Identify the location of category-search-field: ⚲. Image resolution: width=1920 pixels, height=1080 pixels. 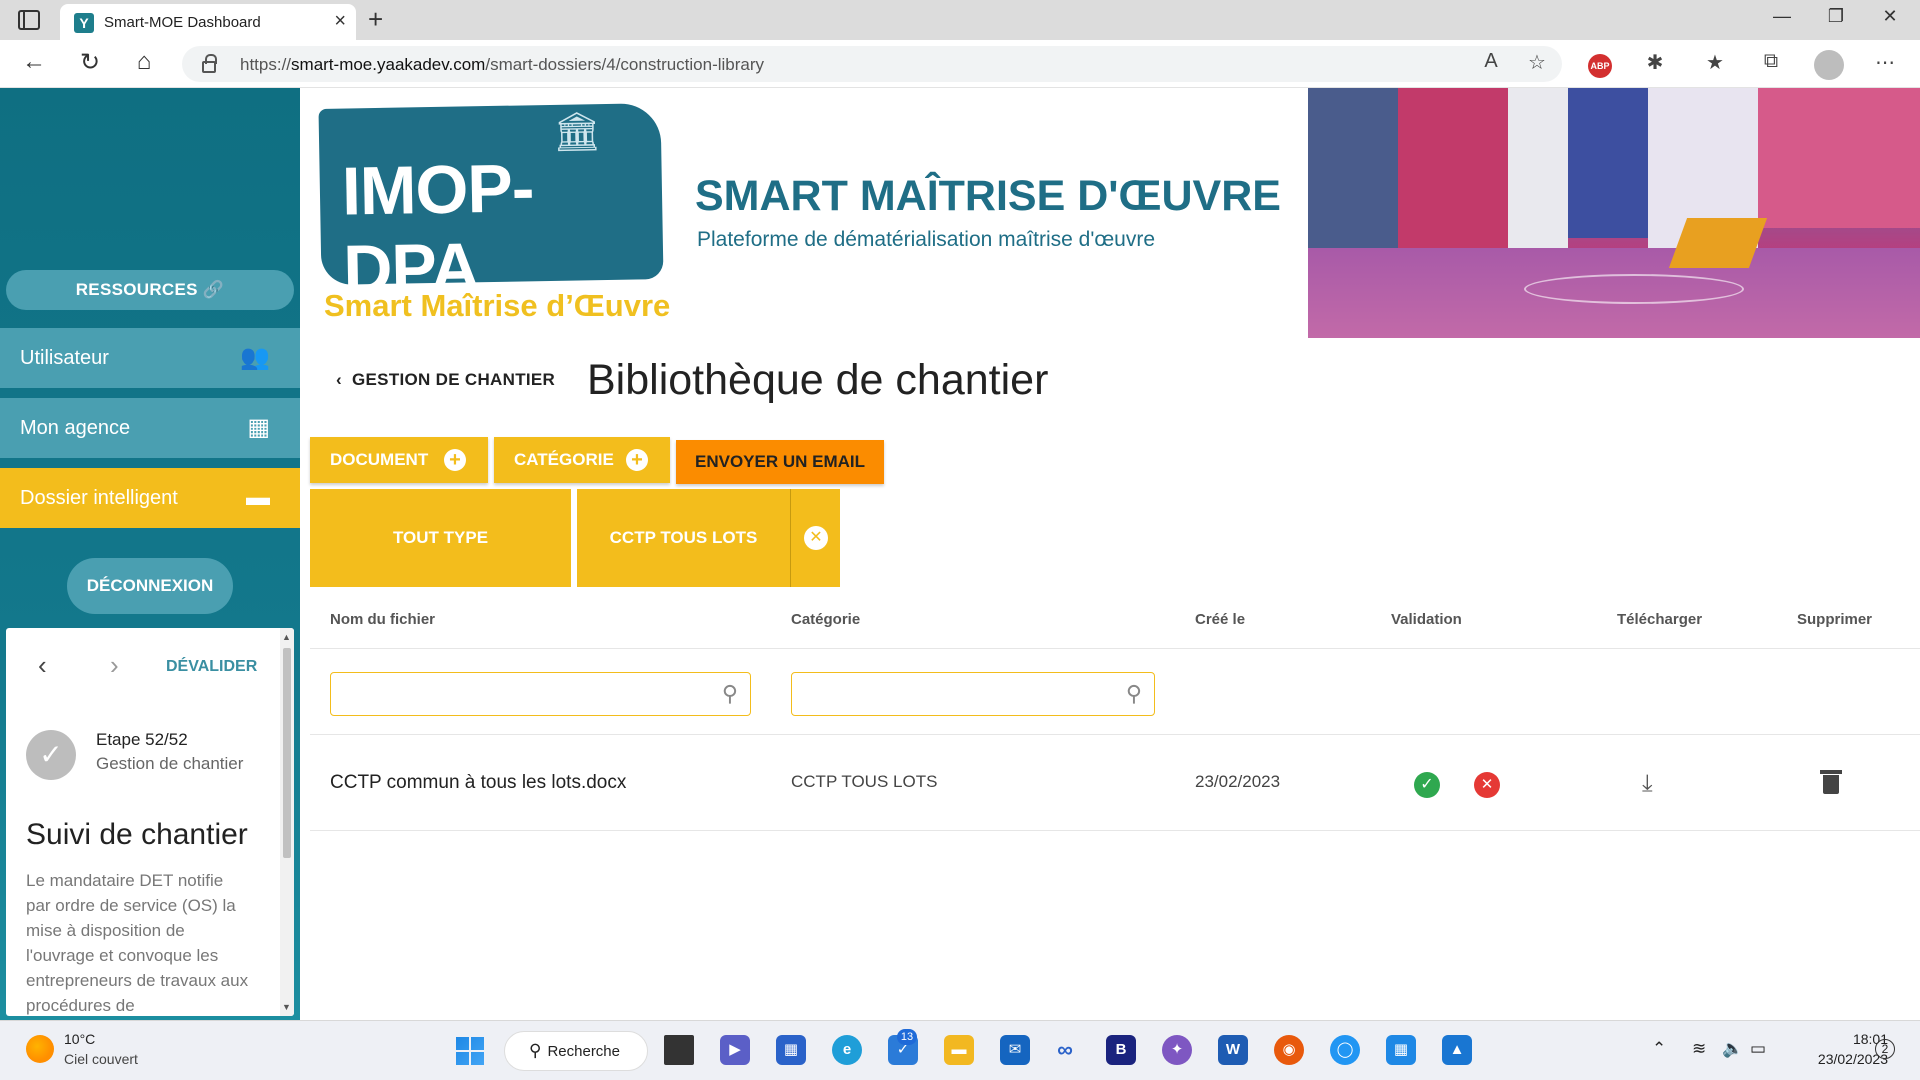
(973, 694).